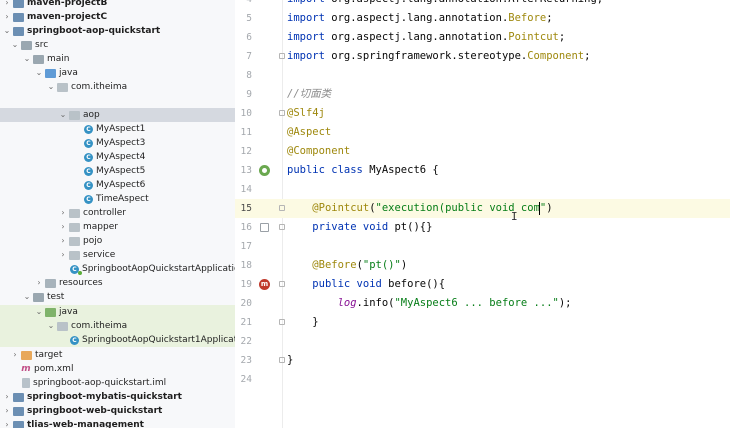  I want to click on tree-item-springboot-web-quickstart: › springboot-web-quickstart, so click(117, 411).